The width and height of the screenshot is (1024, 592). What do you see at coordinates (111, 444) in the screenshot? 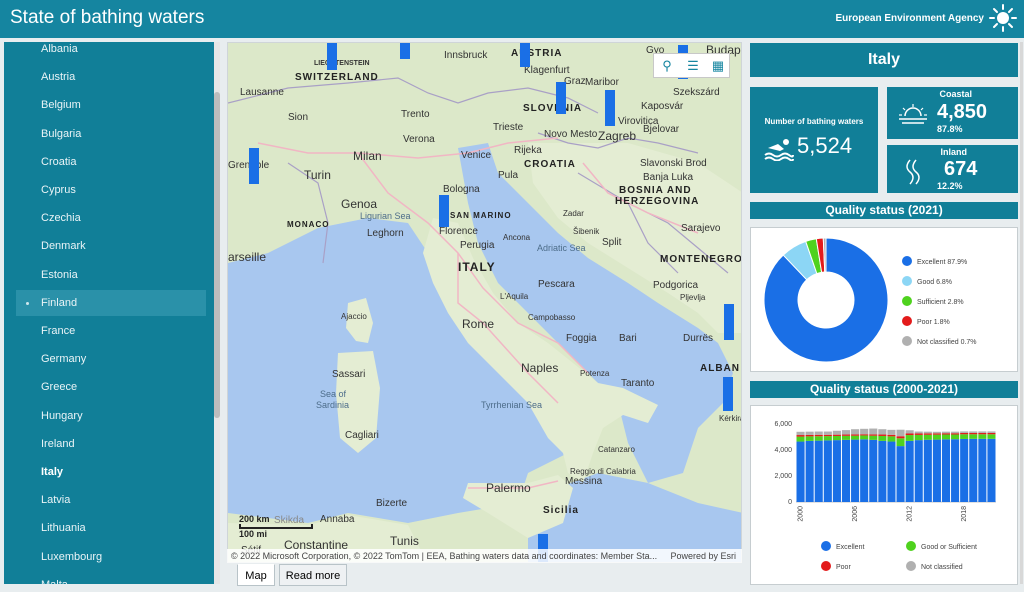
I see `sidebar-item-ireland: Ireland` at bounding box center [111, 444].